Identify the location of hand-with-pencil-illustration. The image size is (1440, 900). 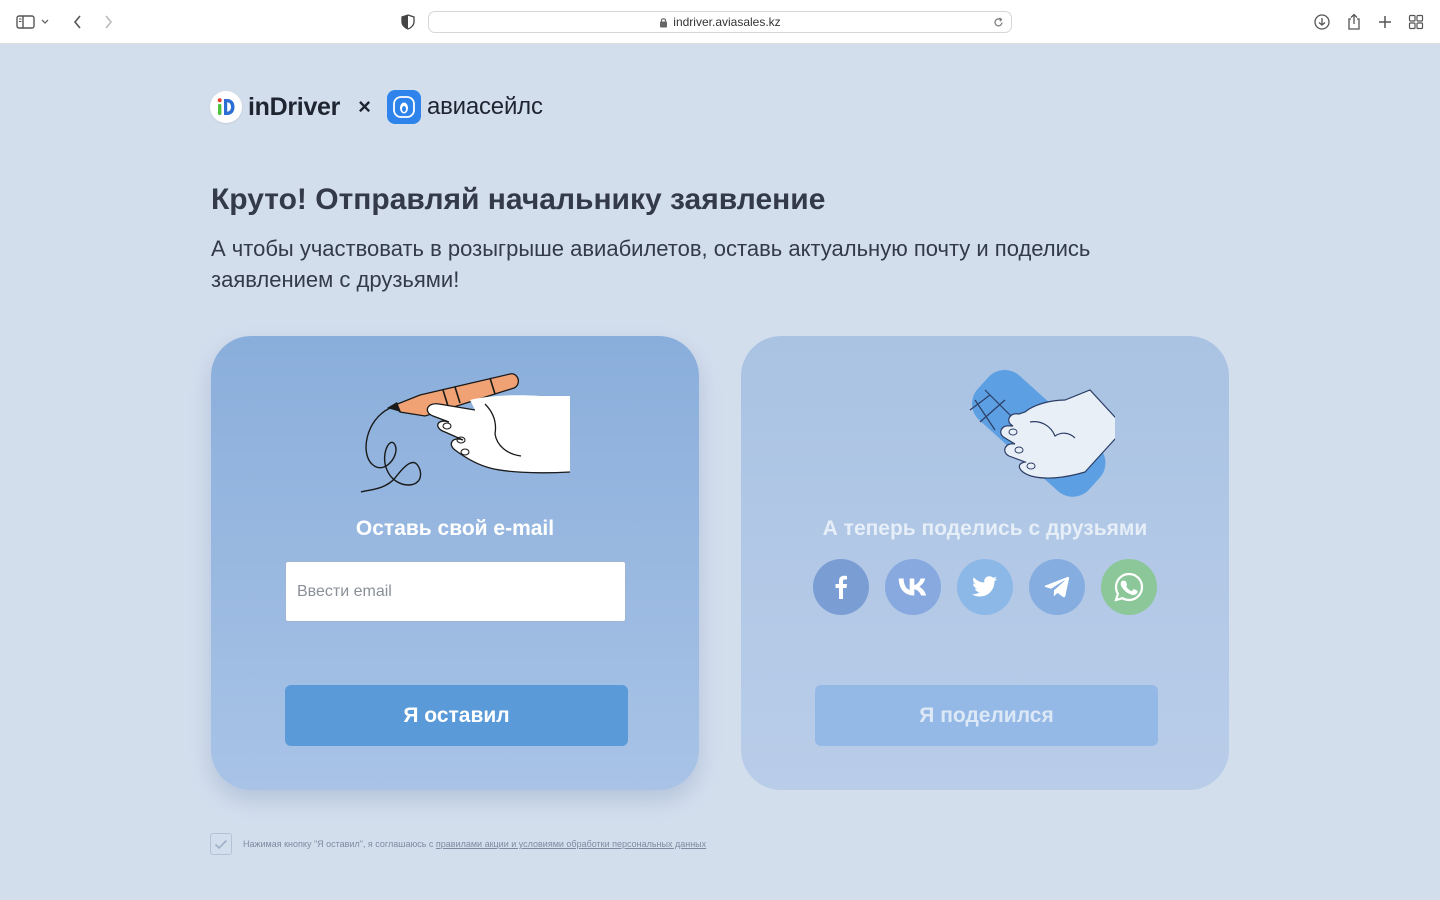
(455, 430).